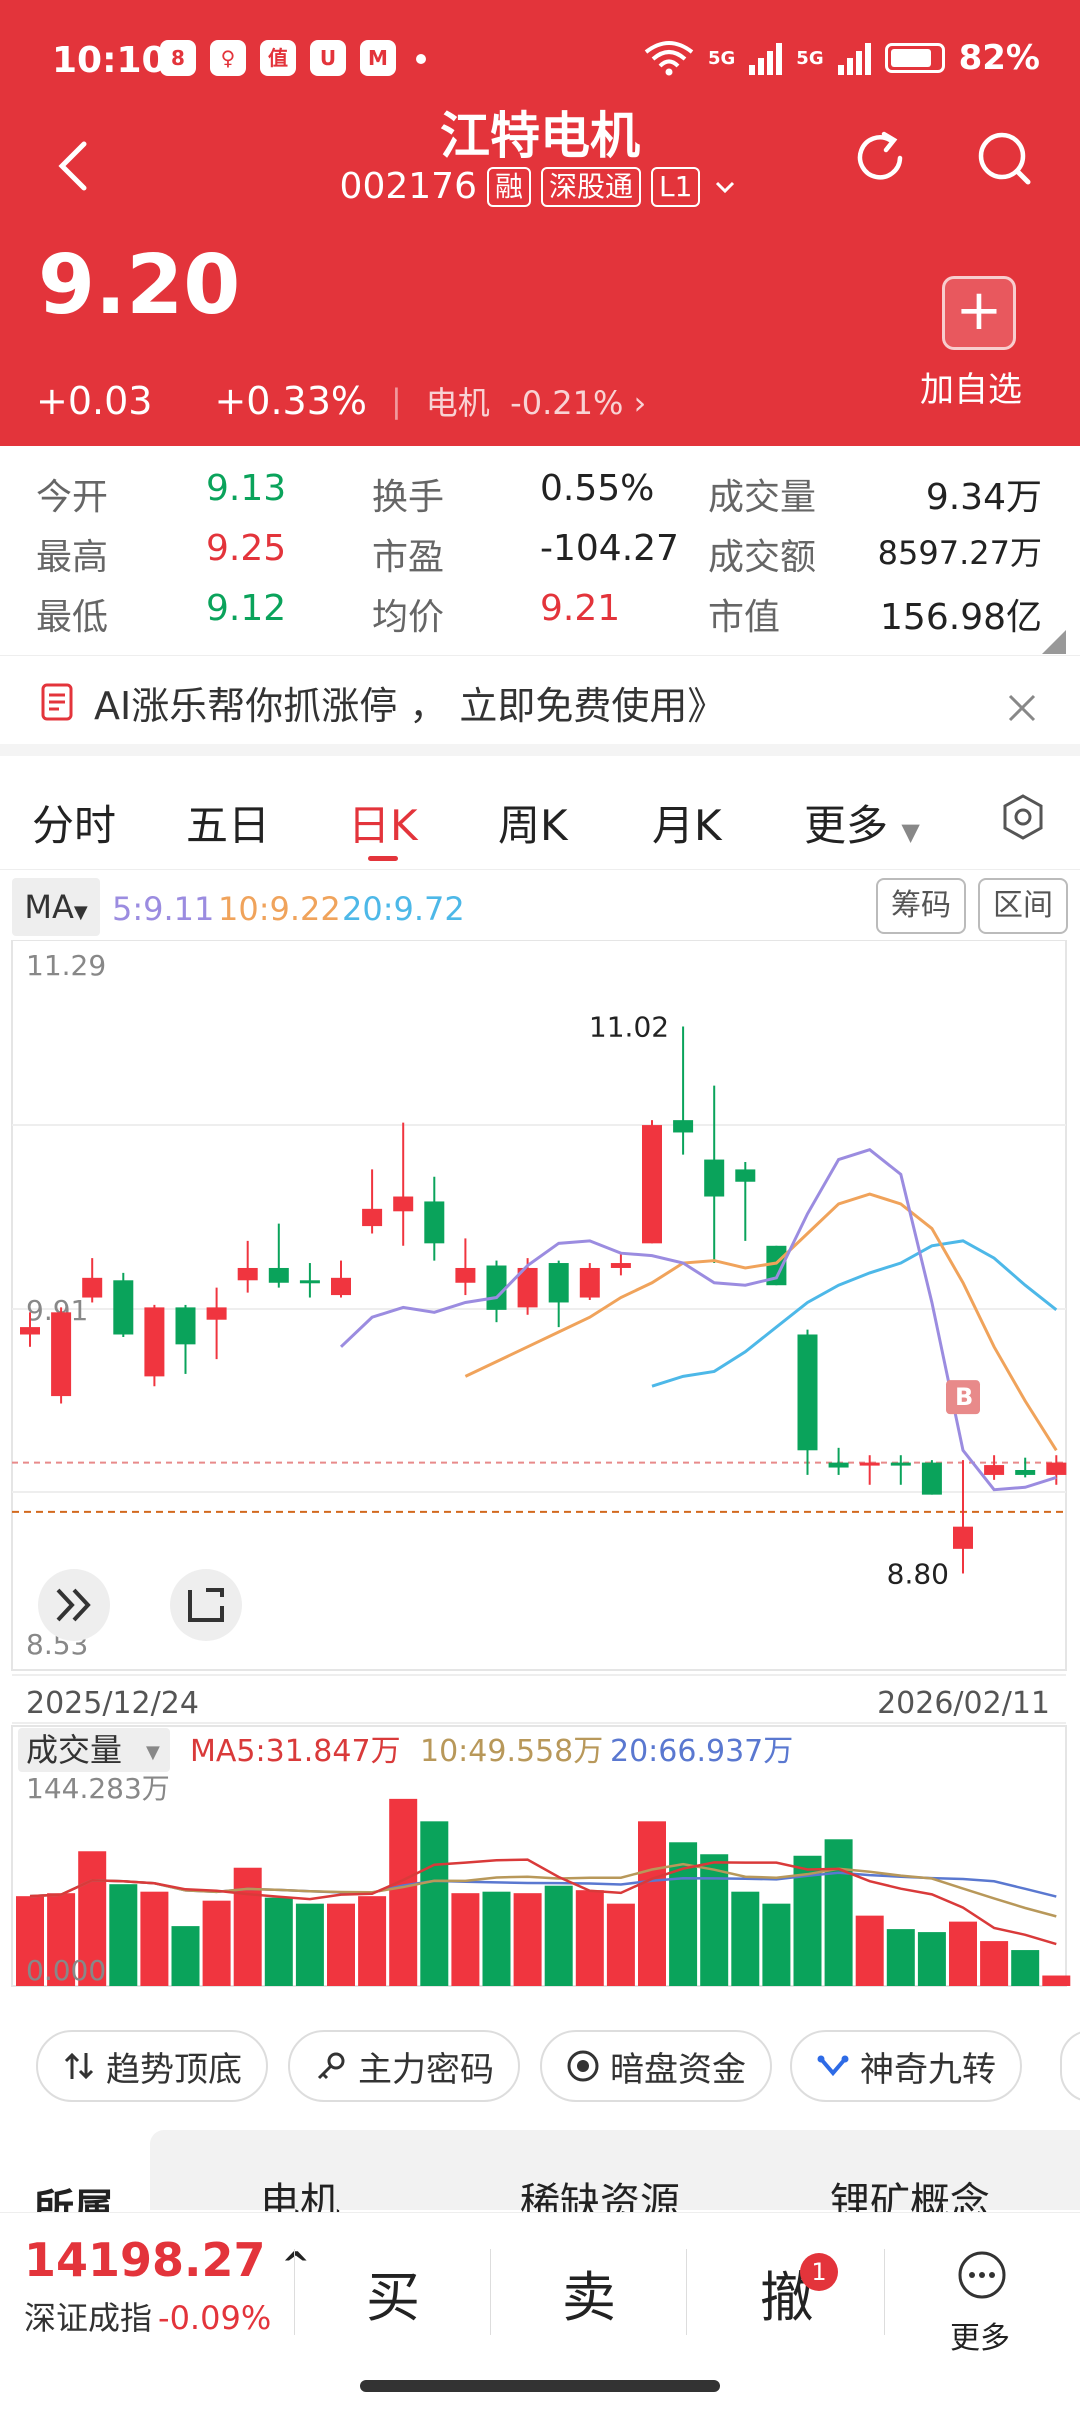 The image size is (1080, 2412). Describe the element at coordinates (979, 313) in the screenshot. I see `add-watchlist-button: +` at that location.